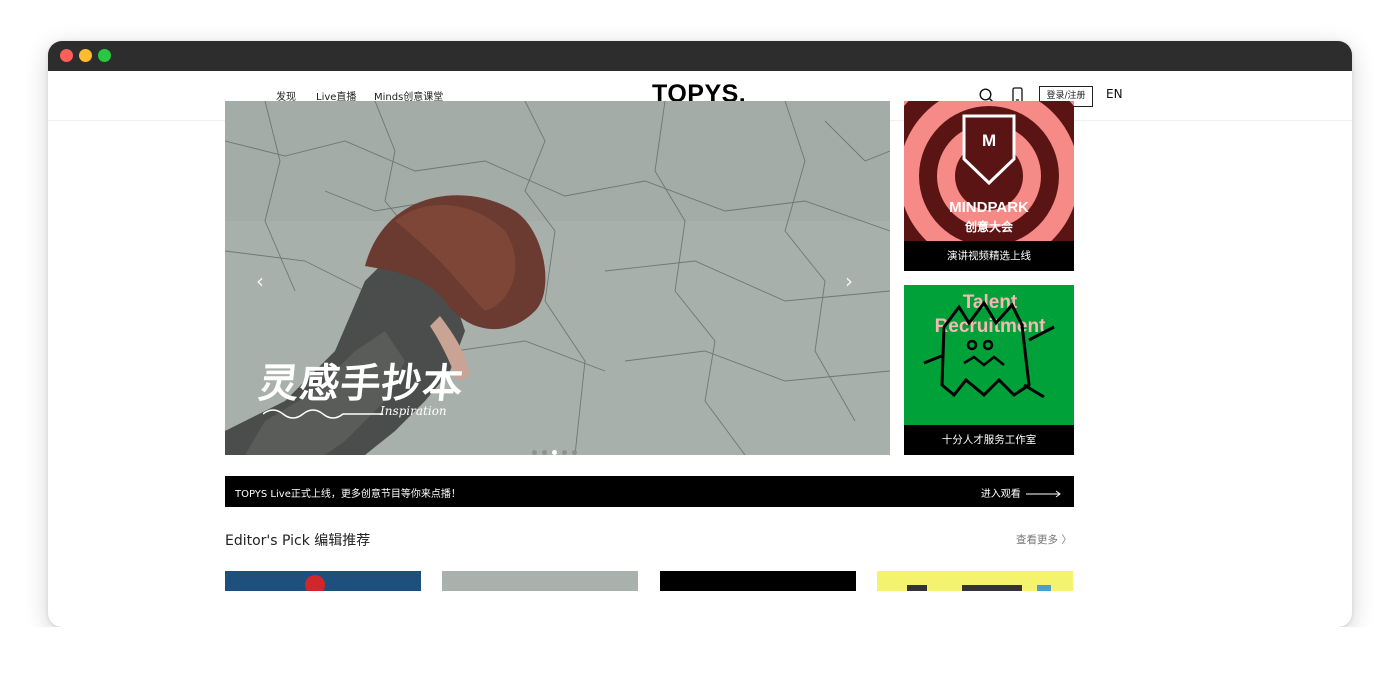  I want to click on hero-title: 灵感手抄本, so click(361, 383).